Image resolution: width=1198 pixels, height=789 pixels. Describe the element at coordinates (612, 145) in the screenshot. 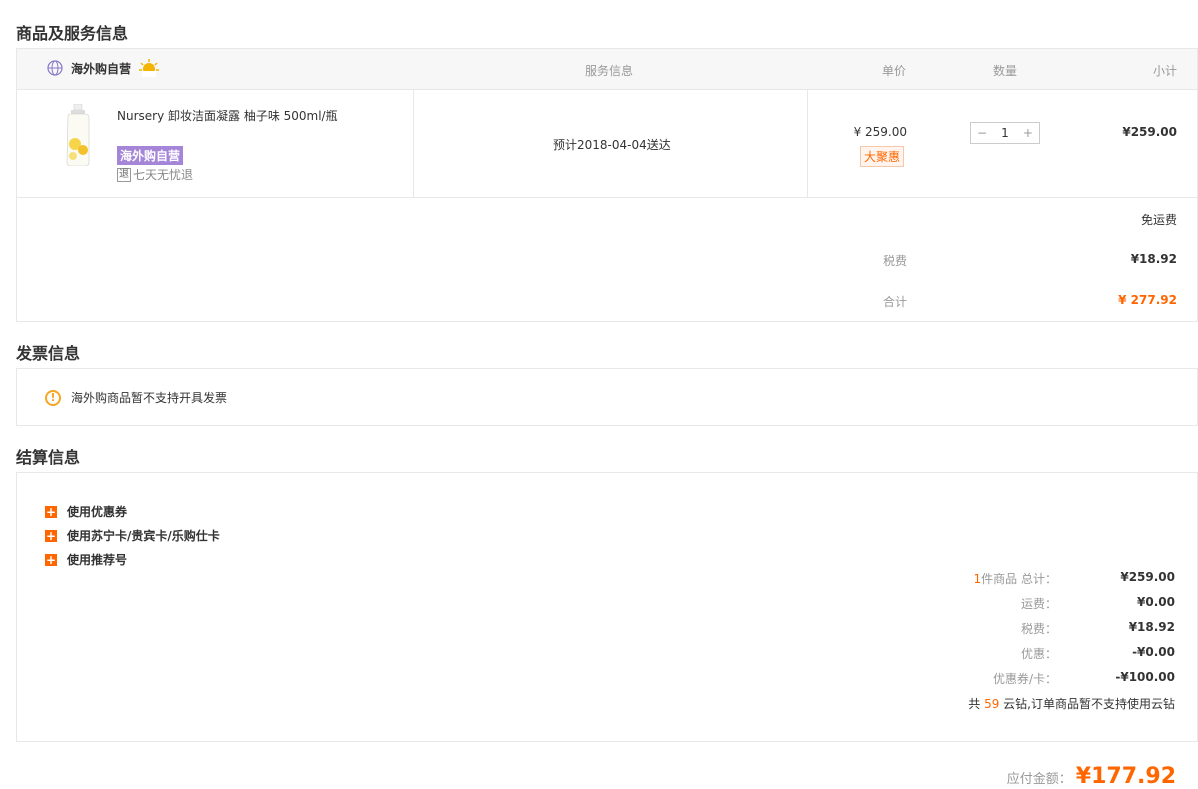

I see `delivery-estimate: 预计2018-04-04送达` at that location.